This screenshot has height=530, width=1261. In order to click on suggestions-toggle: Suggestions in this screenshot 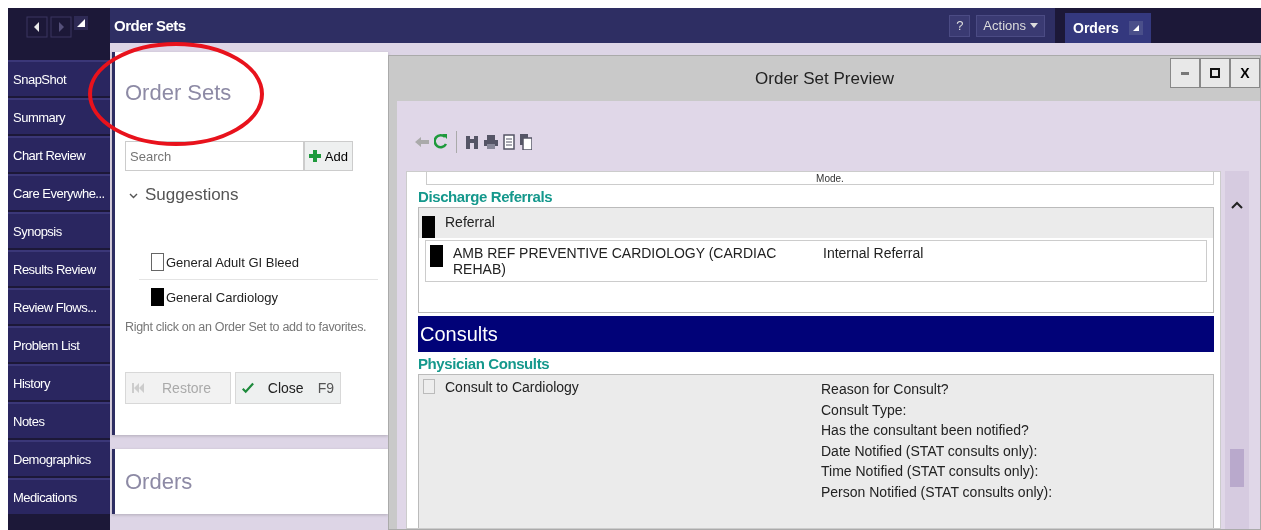, I will do `click(182, 195)`.